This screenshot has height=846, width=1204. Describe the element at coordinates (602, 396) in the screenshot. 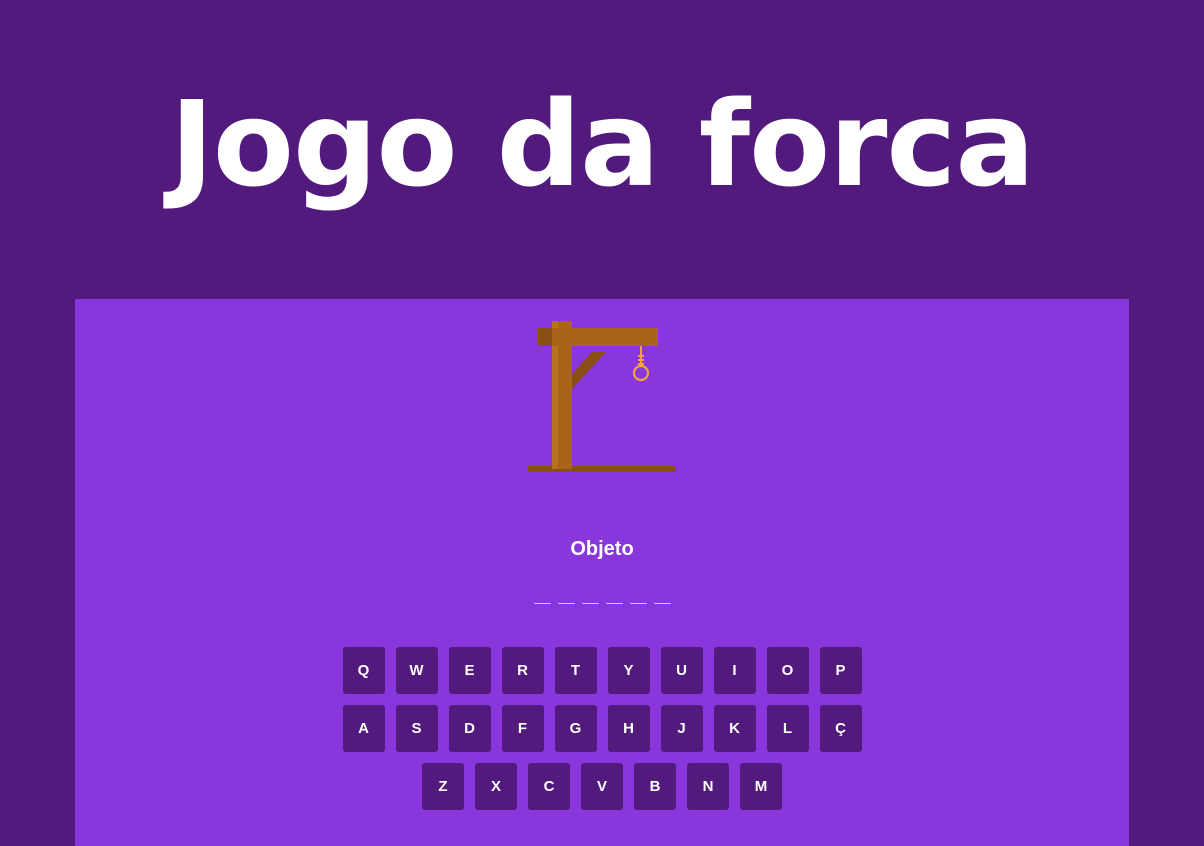

I see `gallows-icon` at that location.